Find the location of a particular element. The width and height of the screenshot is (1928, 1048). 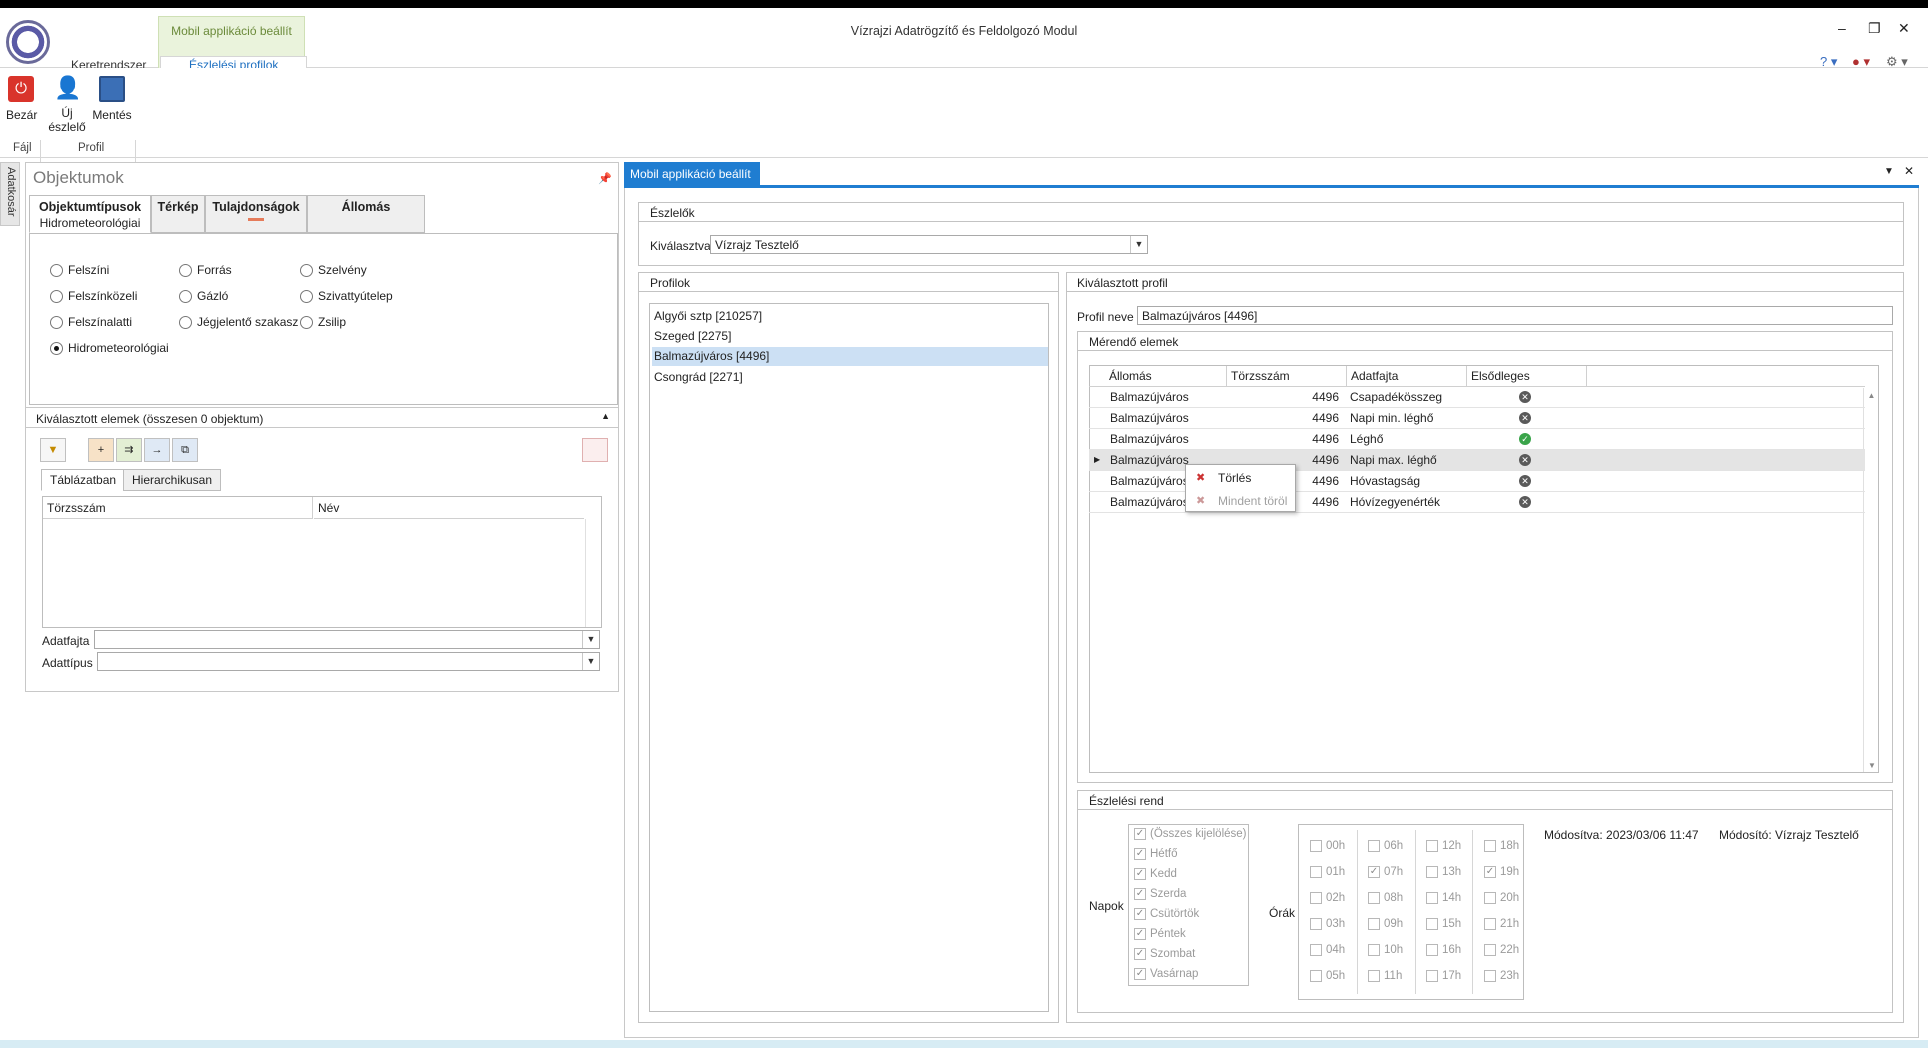

copy-icon: ⧉ is located at coordinates (185, 450).